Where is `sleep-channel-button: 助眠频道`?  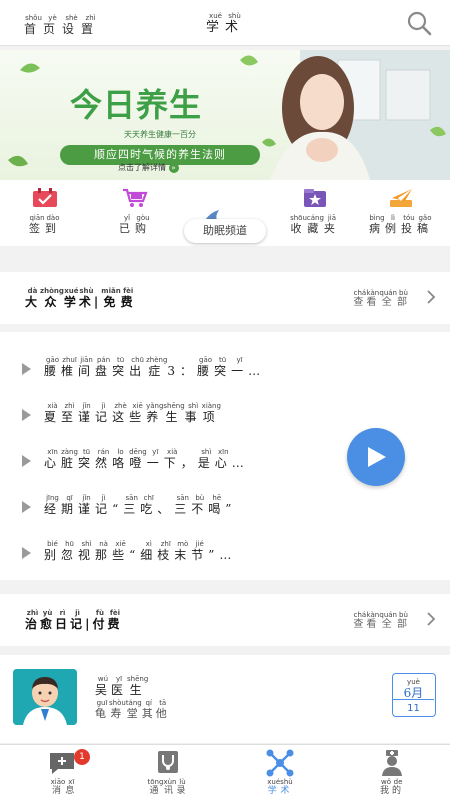
sleep-channel-button: 助眠频道 is located at coordinates (225, 231).